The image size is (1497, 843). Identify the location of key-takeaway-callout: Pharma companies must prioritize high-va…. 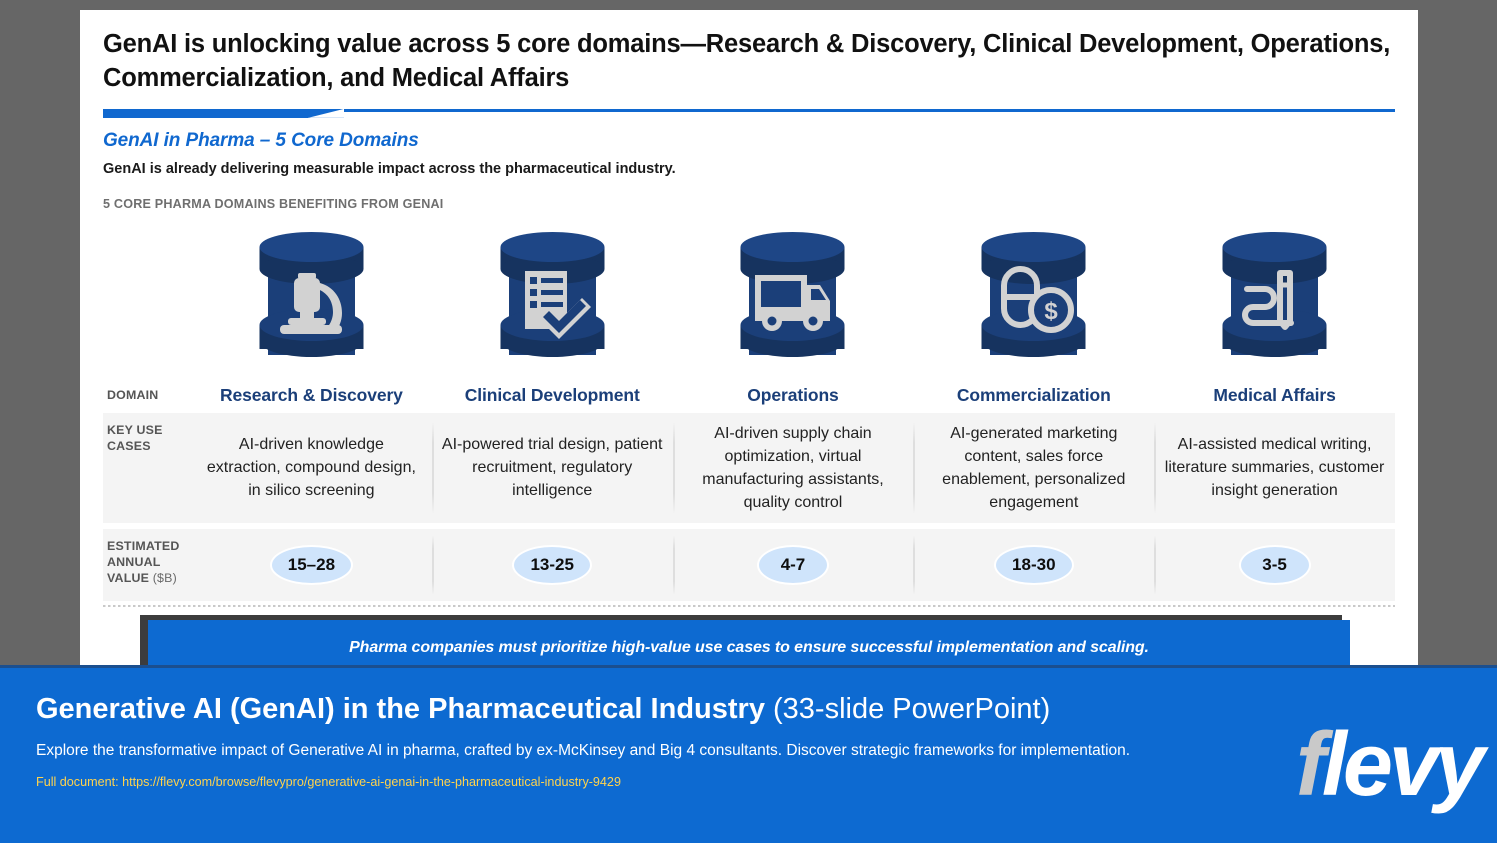
(745, 639).